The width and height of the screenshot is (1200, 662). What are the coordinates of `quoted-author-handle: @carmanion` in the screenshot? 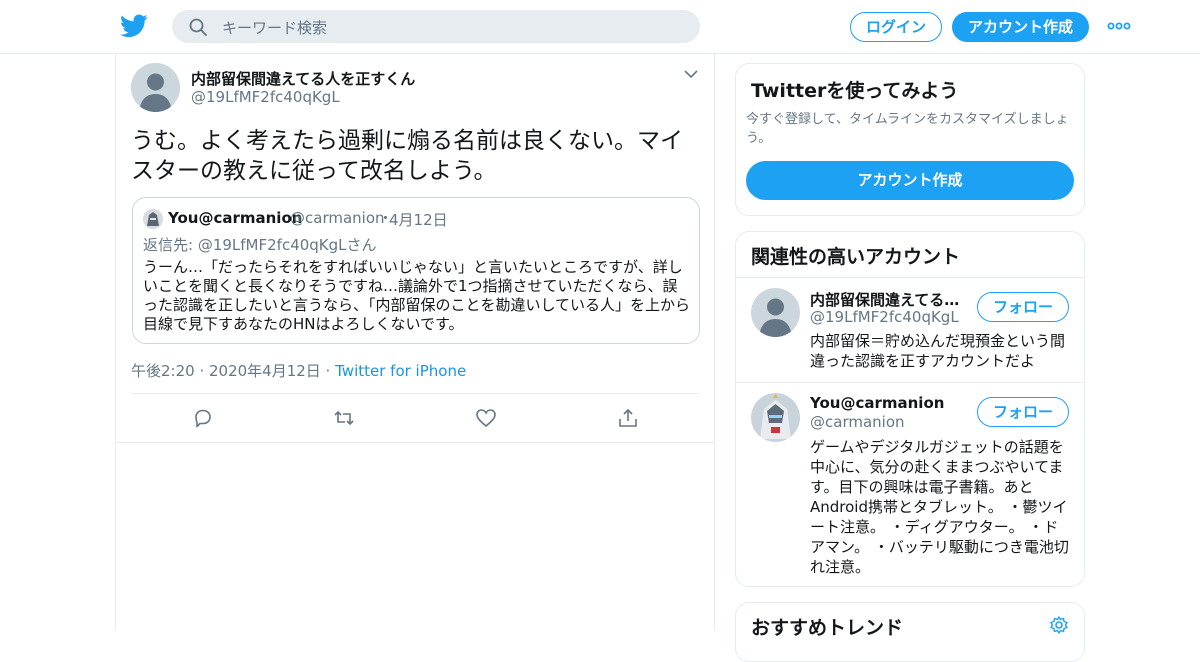 It's located at (337, 218).